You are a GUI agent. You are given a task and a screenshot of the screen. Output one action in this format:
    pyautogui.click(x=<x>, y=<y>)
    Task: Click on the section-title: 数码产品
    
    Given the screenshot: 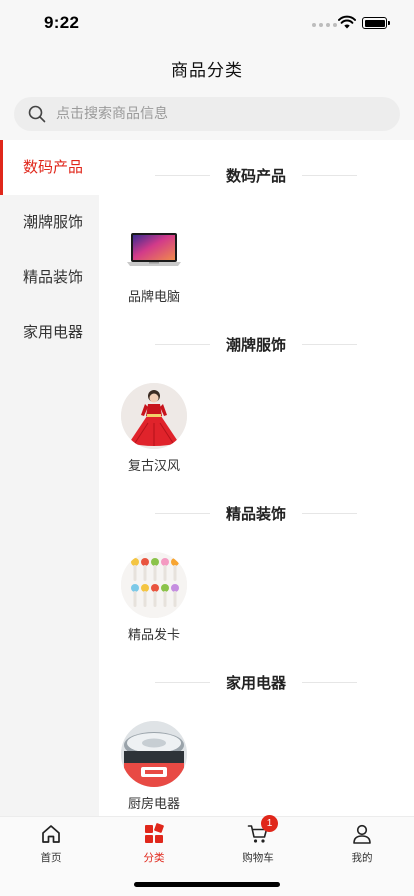 What is the action you would take?
    pyautogui.click(x=256, y=175)
    